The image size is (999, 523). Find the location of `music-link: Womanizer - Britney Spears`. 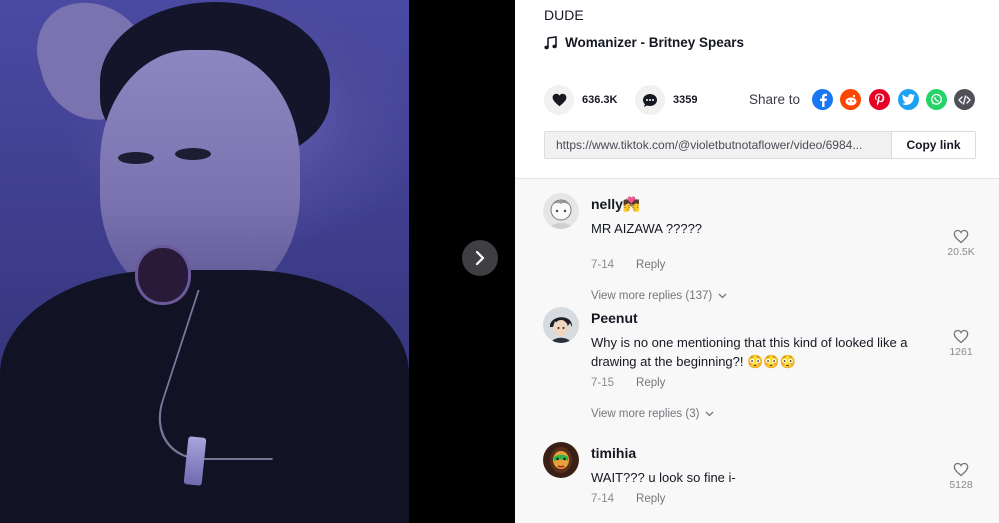

music-link: Womanizer - Britney Spears is located at coordinates (644, 42).